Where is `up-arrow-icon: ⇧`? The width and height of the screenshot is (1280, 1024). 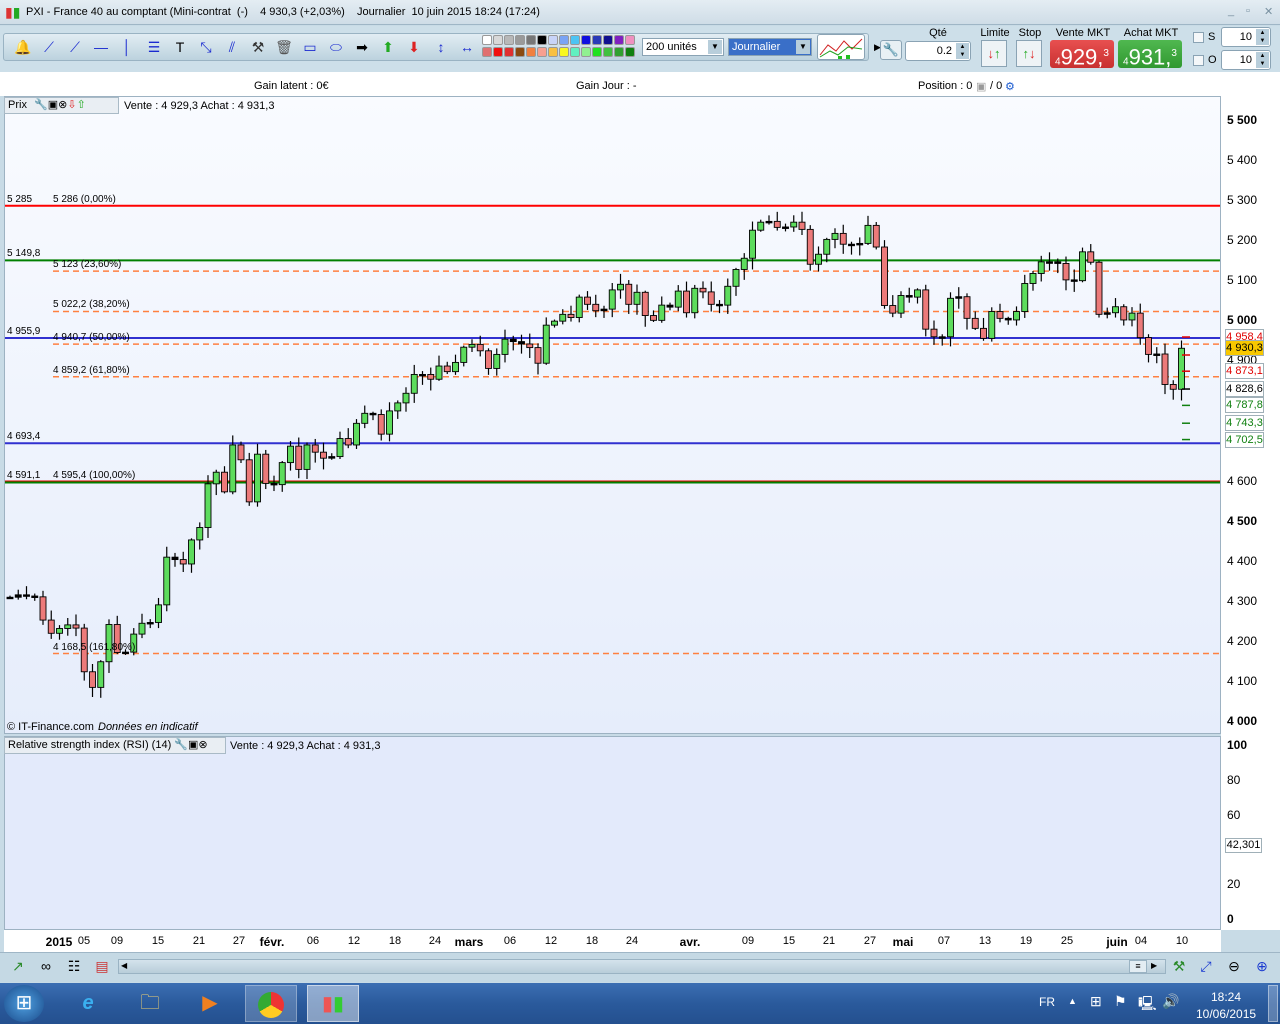
up-arrow-icon: ⇧ is located at coordinates (81, 105).